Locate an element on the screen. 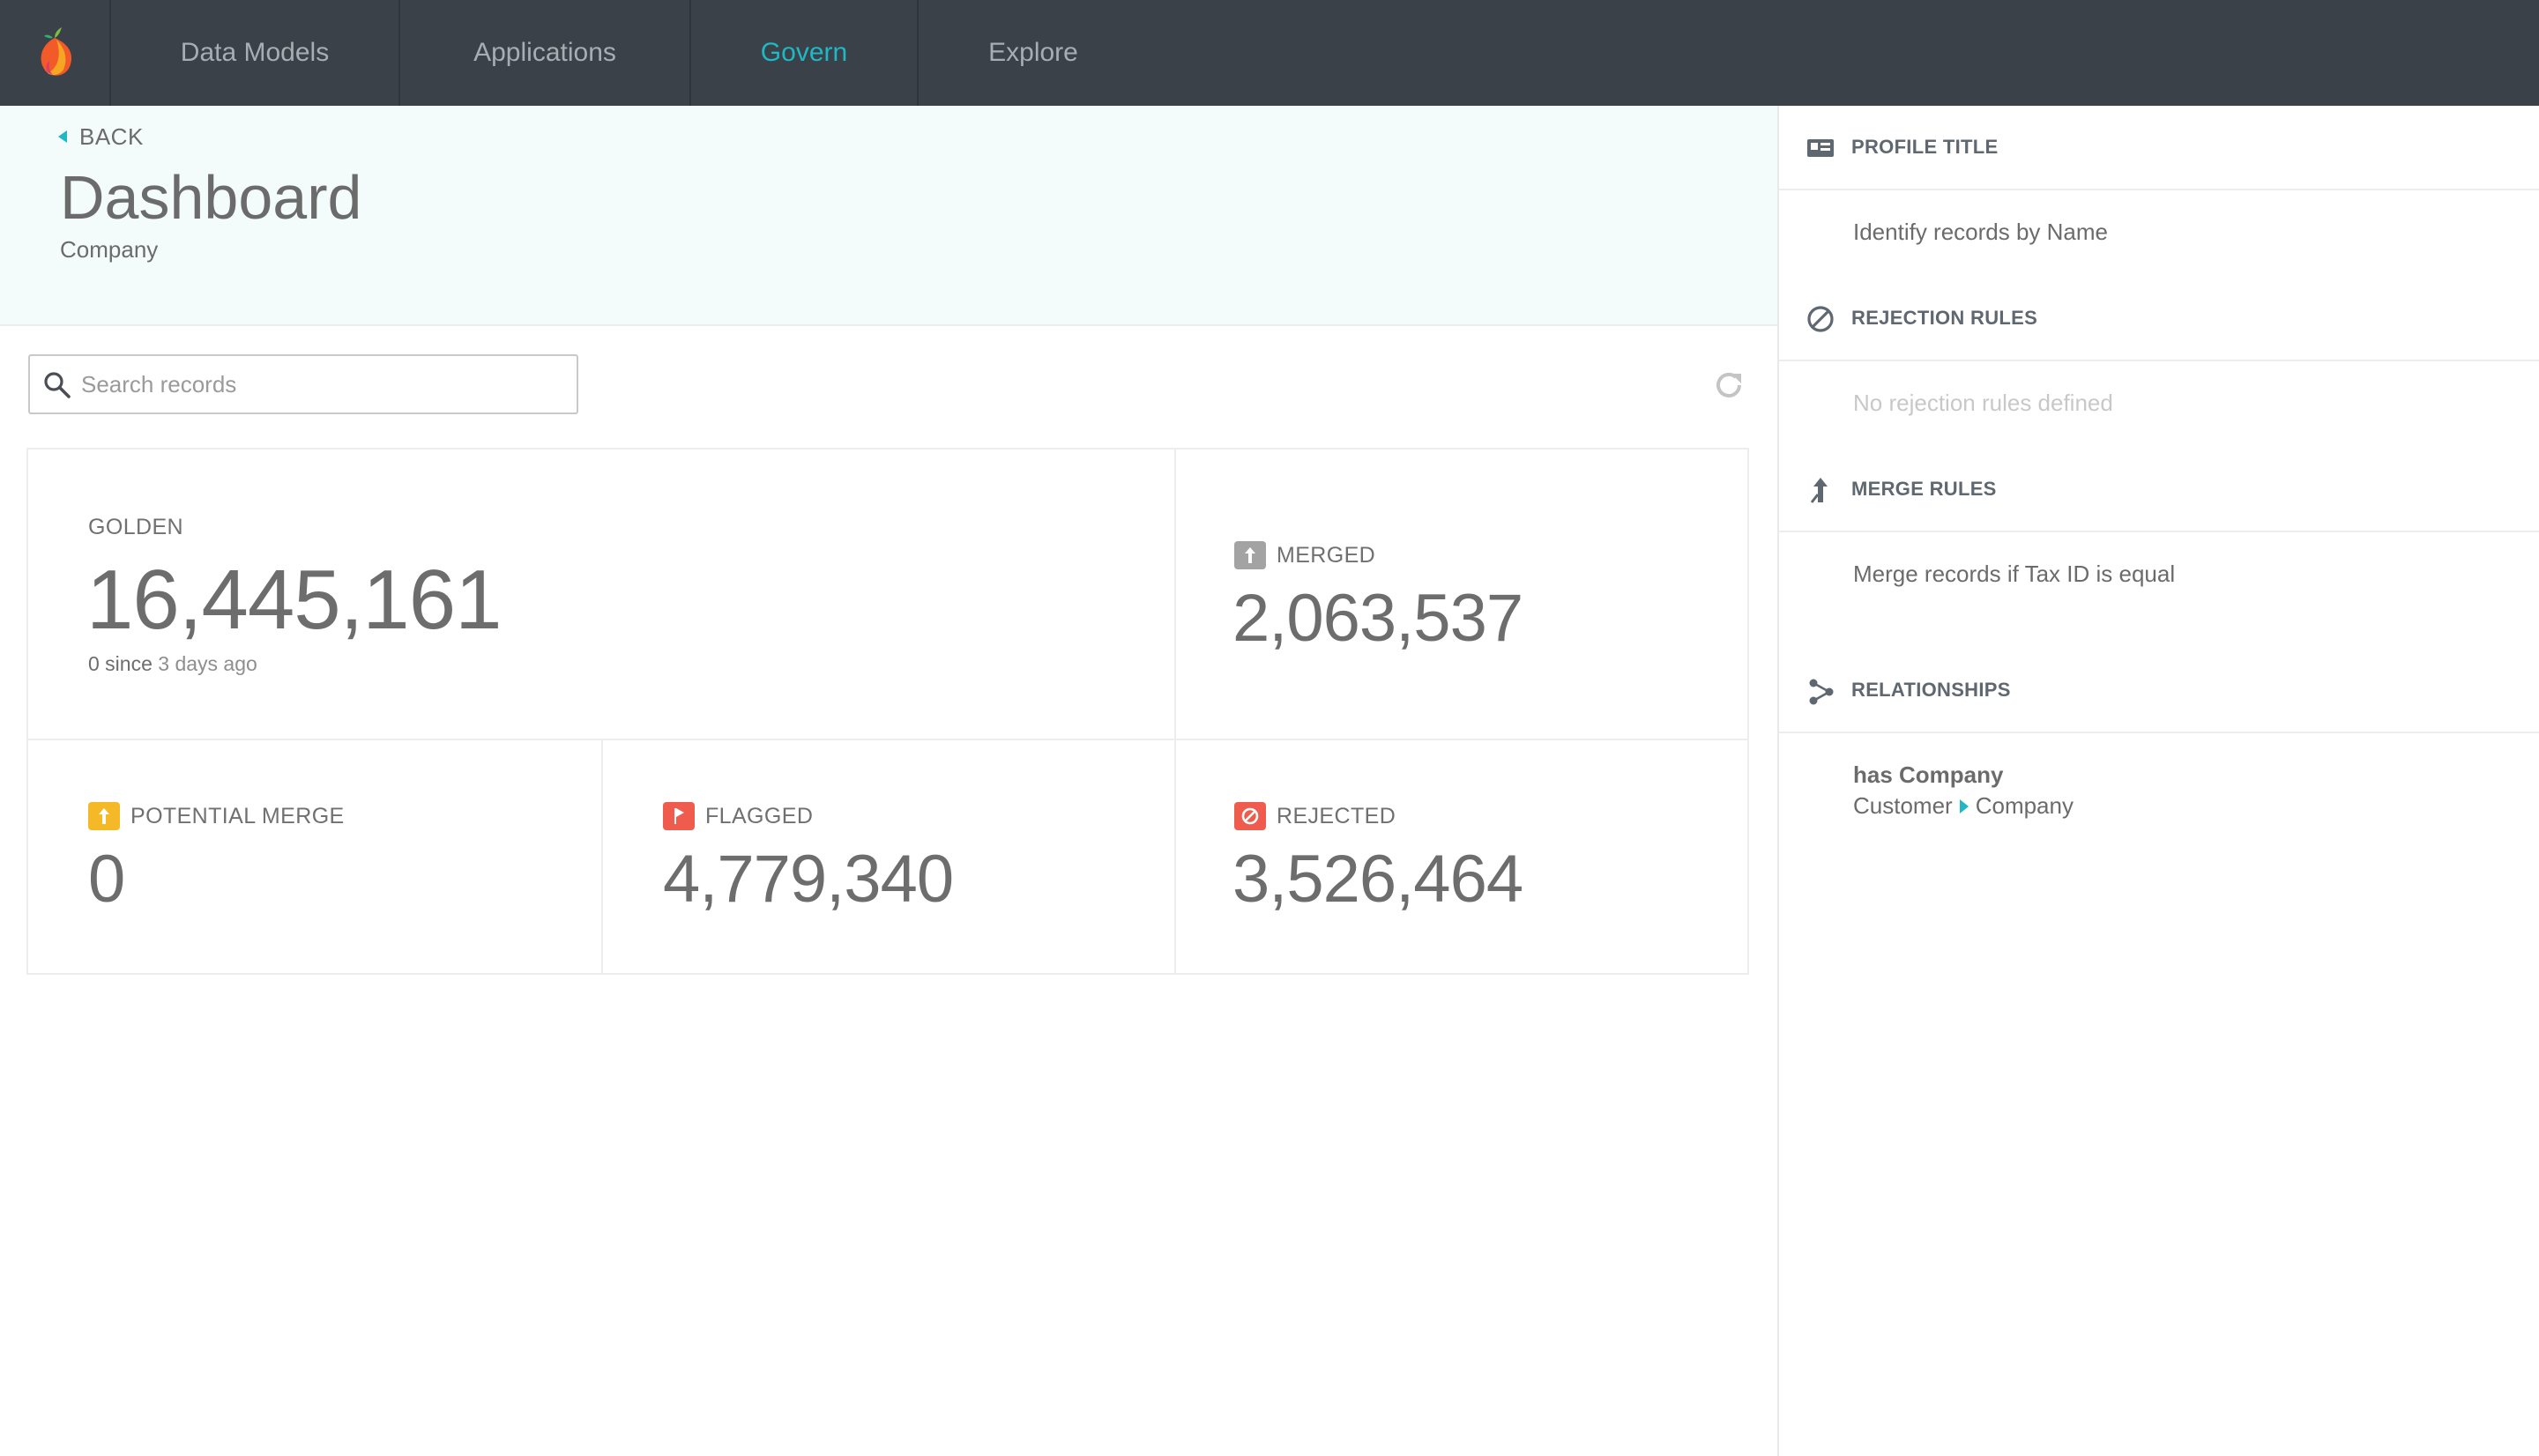 The image size is (2539, 1456). flagged-label: FLAGGED is located at coordinates (759, 815).